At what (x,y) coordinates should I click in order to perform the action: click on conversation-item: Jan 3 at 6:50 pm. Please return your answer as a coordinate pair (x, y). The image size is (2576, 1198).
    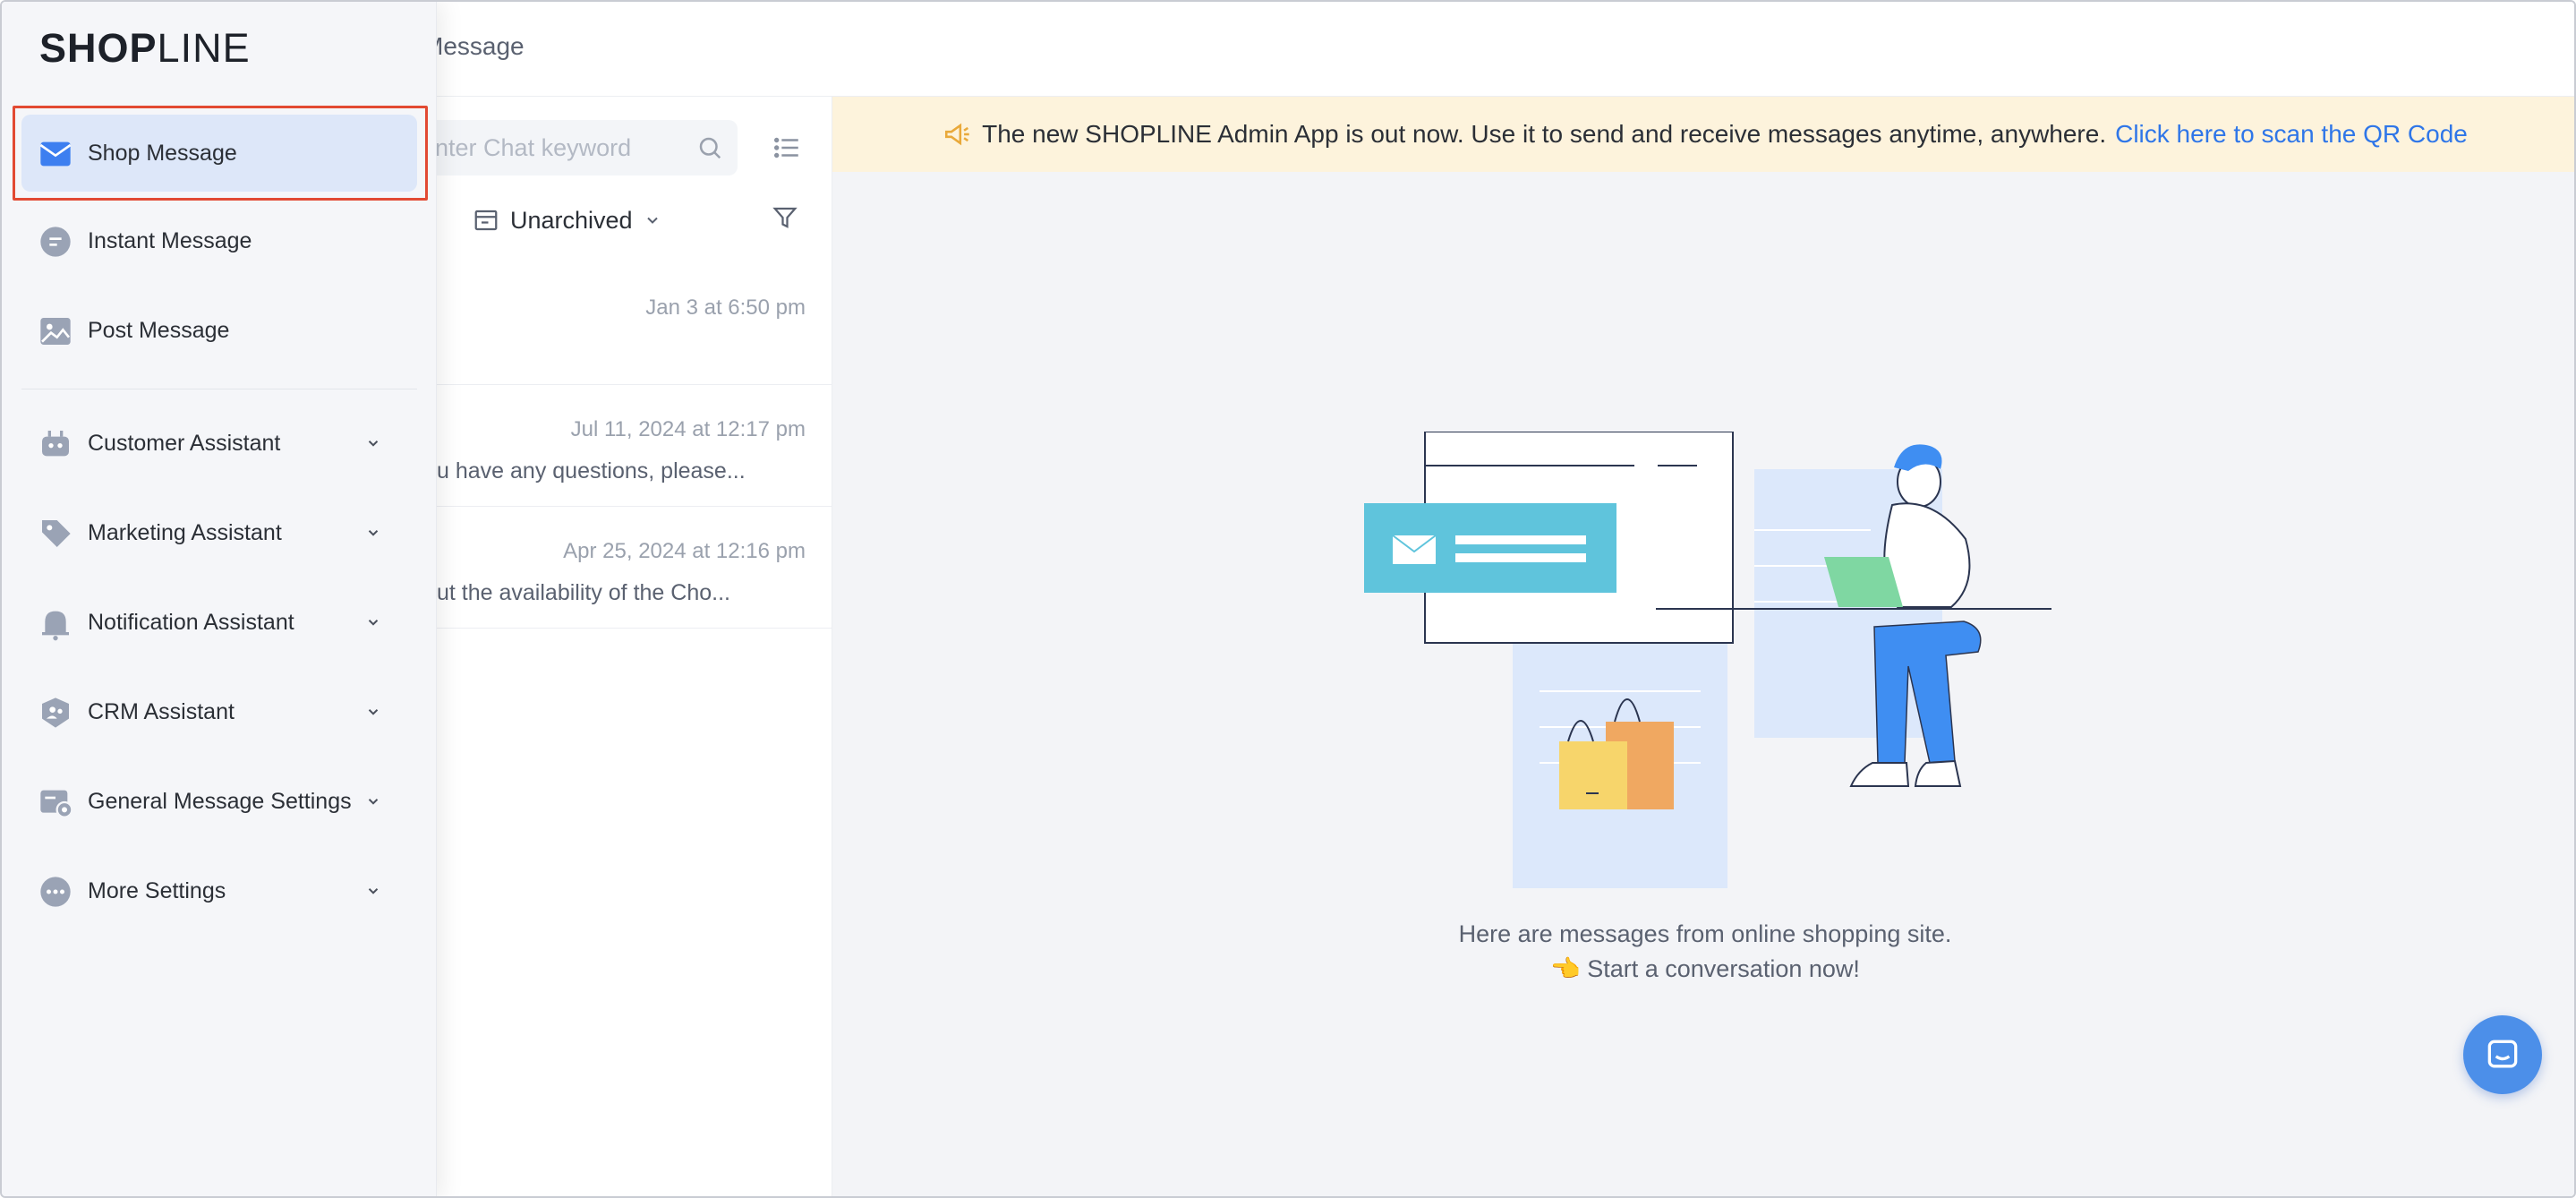
    Looking at the image, I should click on (634, 324).